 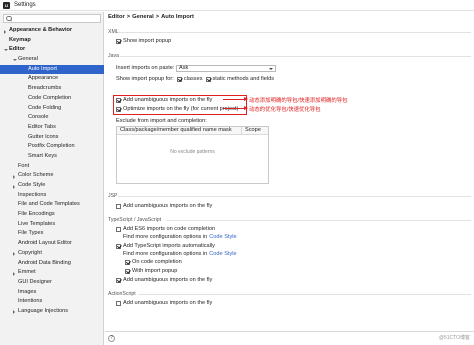 I want to click on sidebar-item-label: Appearance & Behavior, so click(x=41, y=30).